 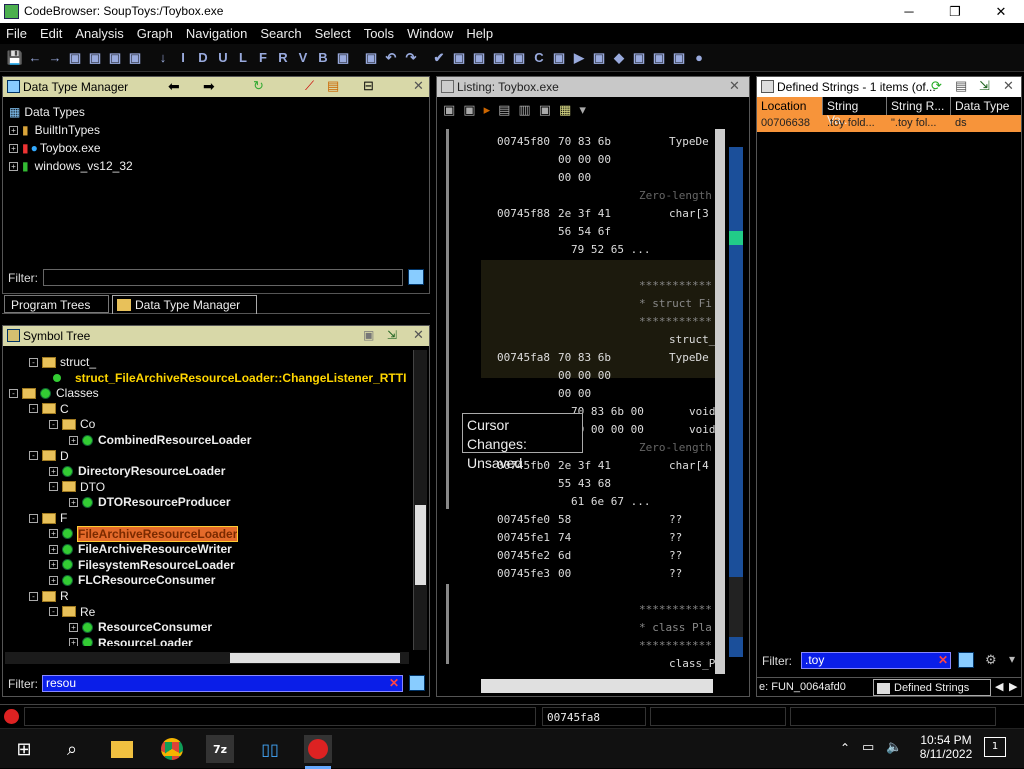 What do you see at coordinates (172, 749) in the screenshot?
I see `chrome-icon` at bounding box center [172, 749].